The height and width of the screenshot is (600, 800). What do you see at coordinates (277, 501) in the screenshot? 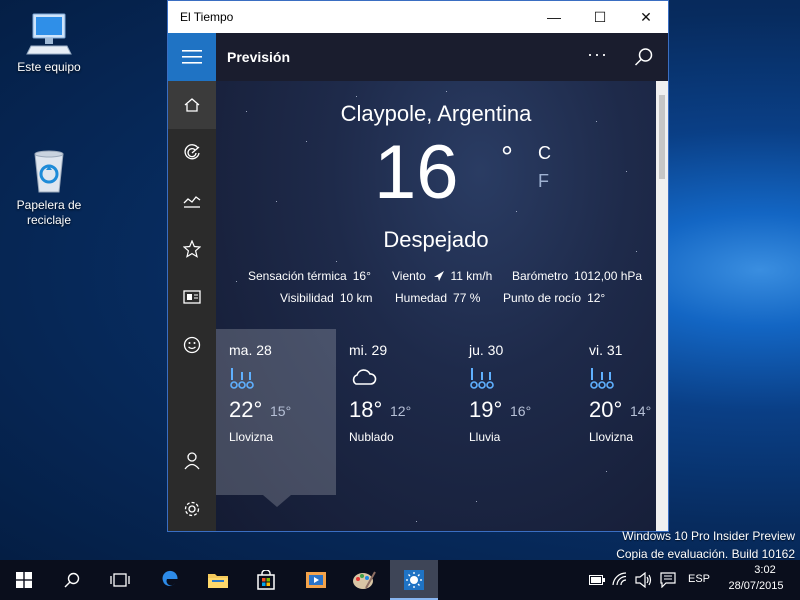
I see `selected-day-indicator` at bounding box center [277, 501].